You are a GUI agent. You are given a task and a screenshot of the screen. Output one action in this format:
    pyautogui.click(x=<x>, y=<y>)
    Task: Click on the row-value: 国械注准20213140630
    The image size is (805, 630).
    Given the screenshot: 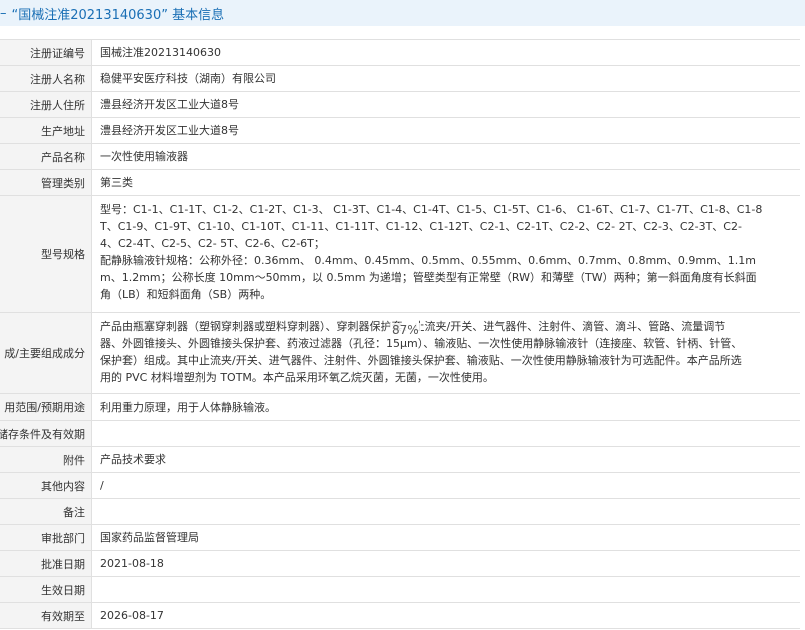 What is the action you would take?
    pyautogui.click(x=160, y=52)
    